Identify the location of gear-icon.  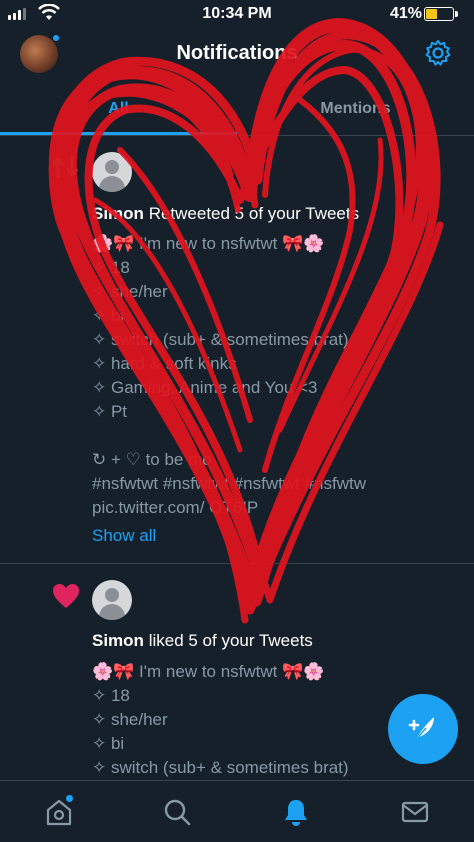
(438, 53).